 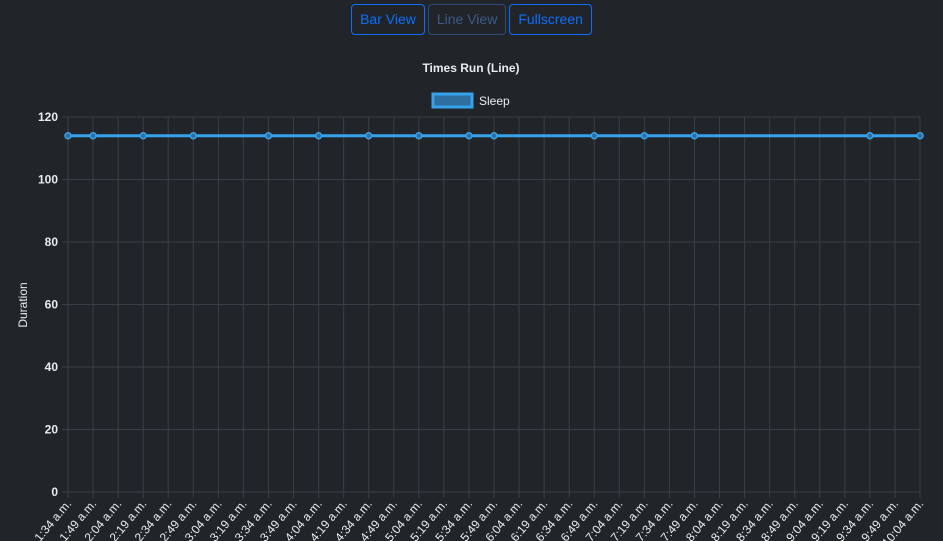 I want to click on y-tick-label: 0, so click(x=54, y=492).